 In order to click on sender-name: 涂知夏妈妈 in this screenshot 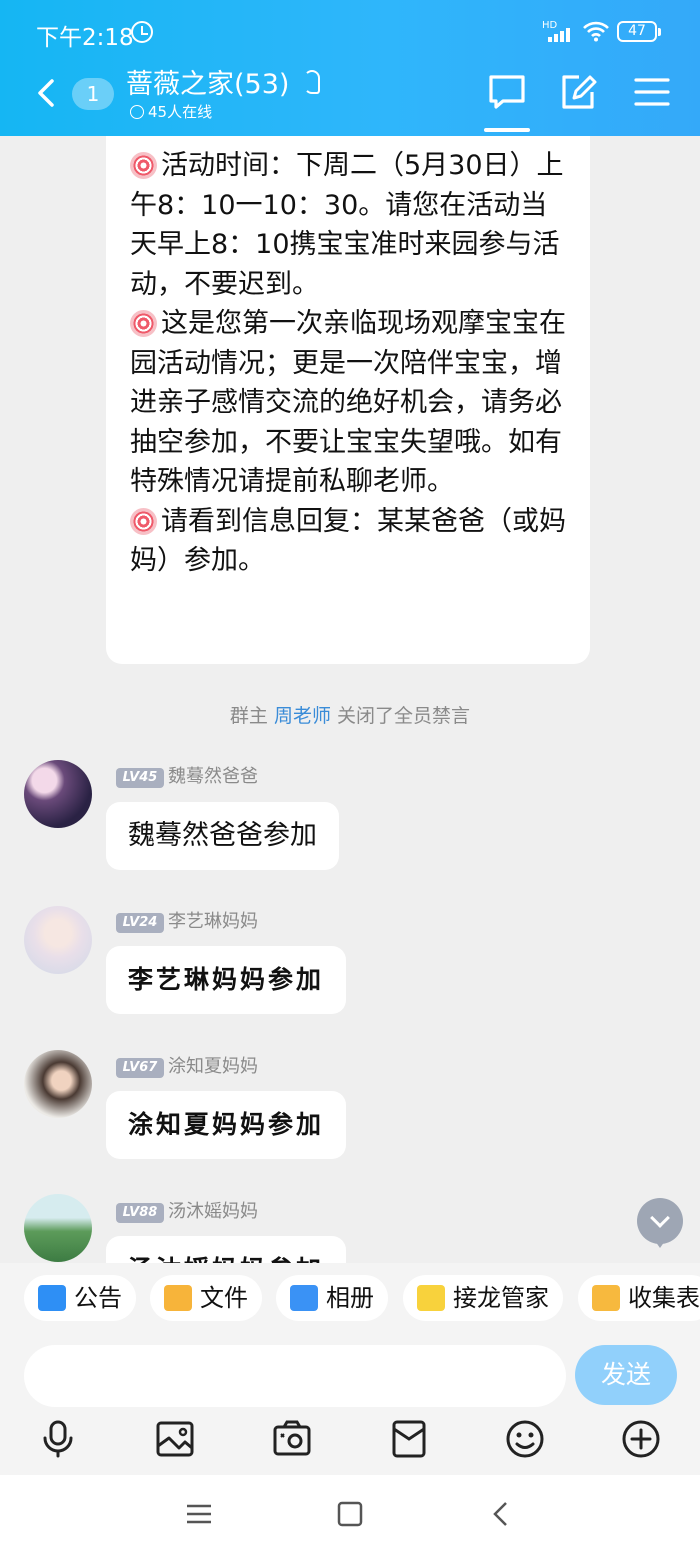, I will do `click(213, 1066)`.